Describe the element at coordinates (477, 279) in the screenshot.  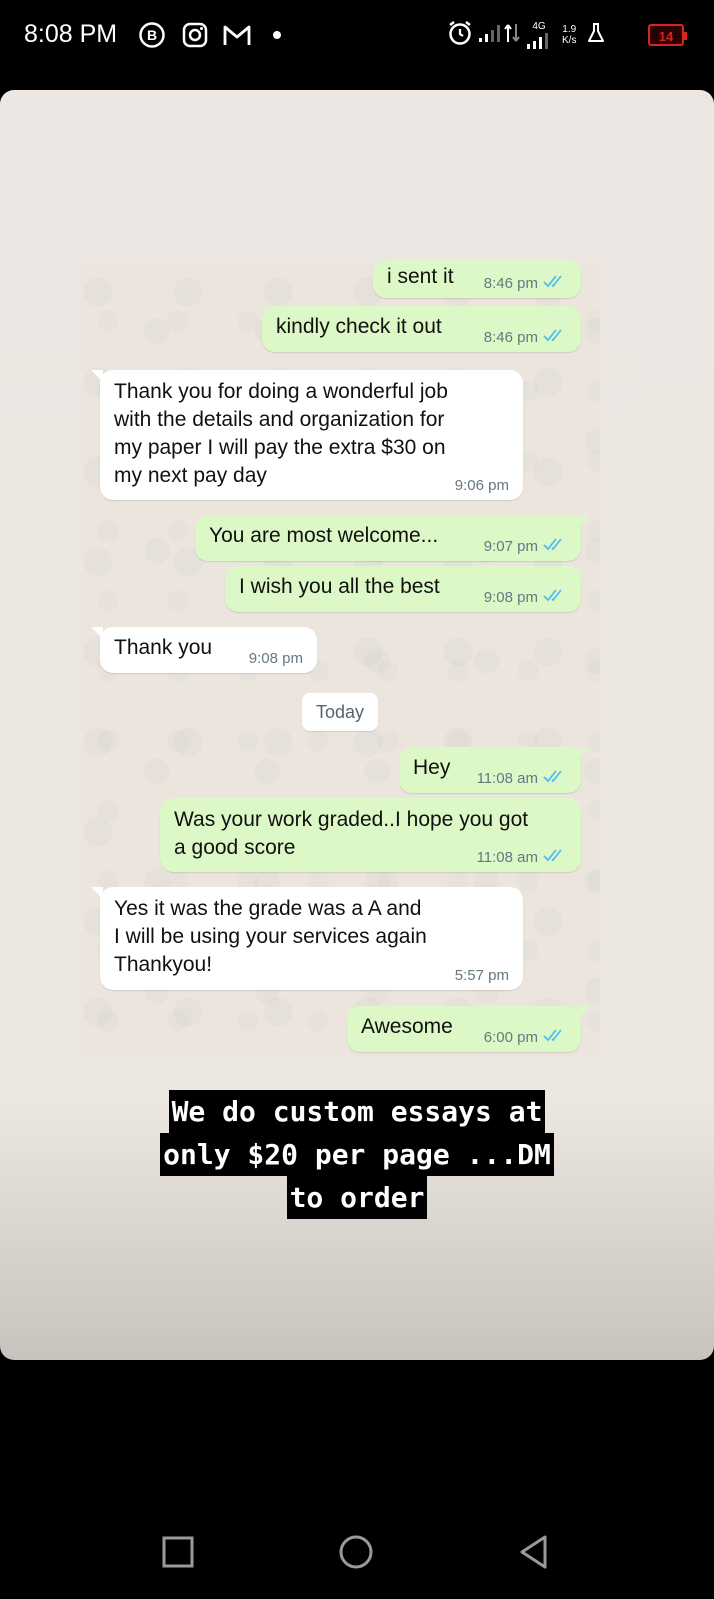
I see `message-bubble-outgoing: i sent it 8:46 pm` at that location.